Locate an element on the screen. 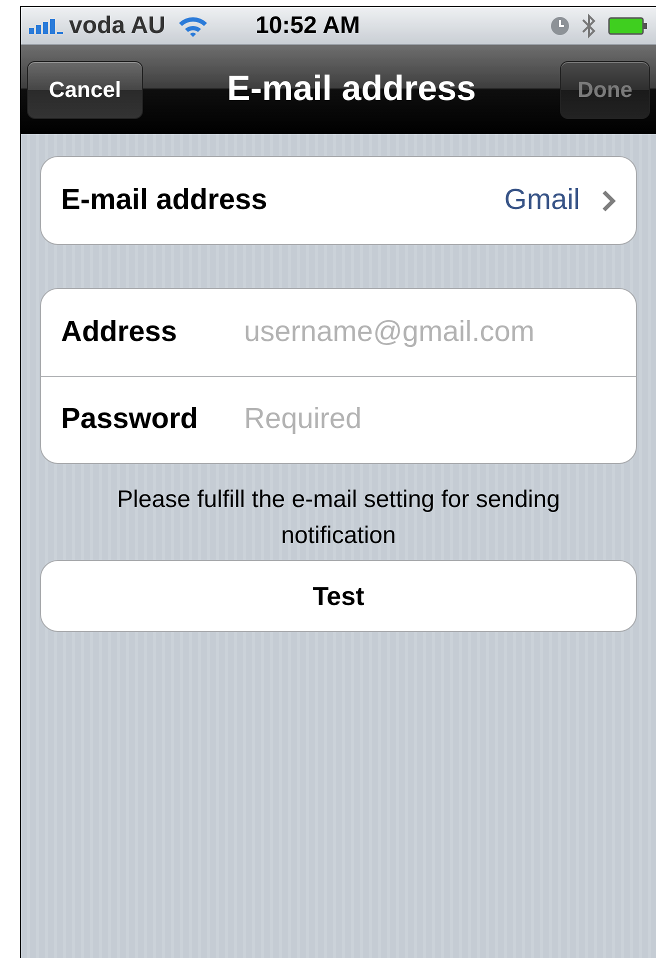 This screenshot has width=656, height=958. signal-icon is located at coordinates (47, 26).